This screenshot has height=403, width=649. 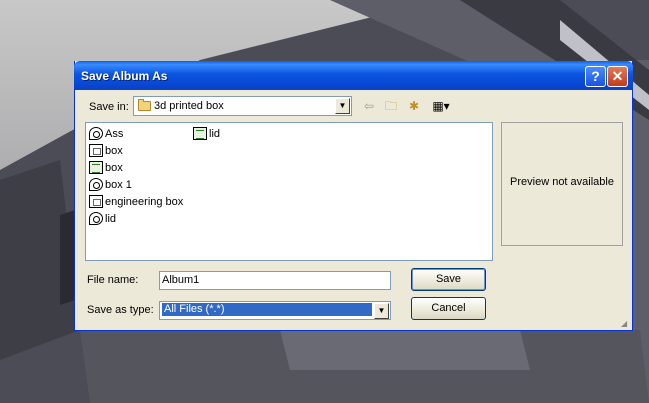 What do you see at coordinates (189, 106) in the screenshot?
I see `save-in-value: 3d printed box` at bounding box center [189, 106].